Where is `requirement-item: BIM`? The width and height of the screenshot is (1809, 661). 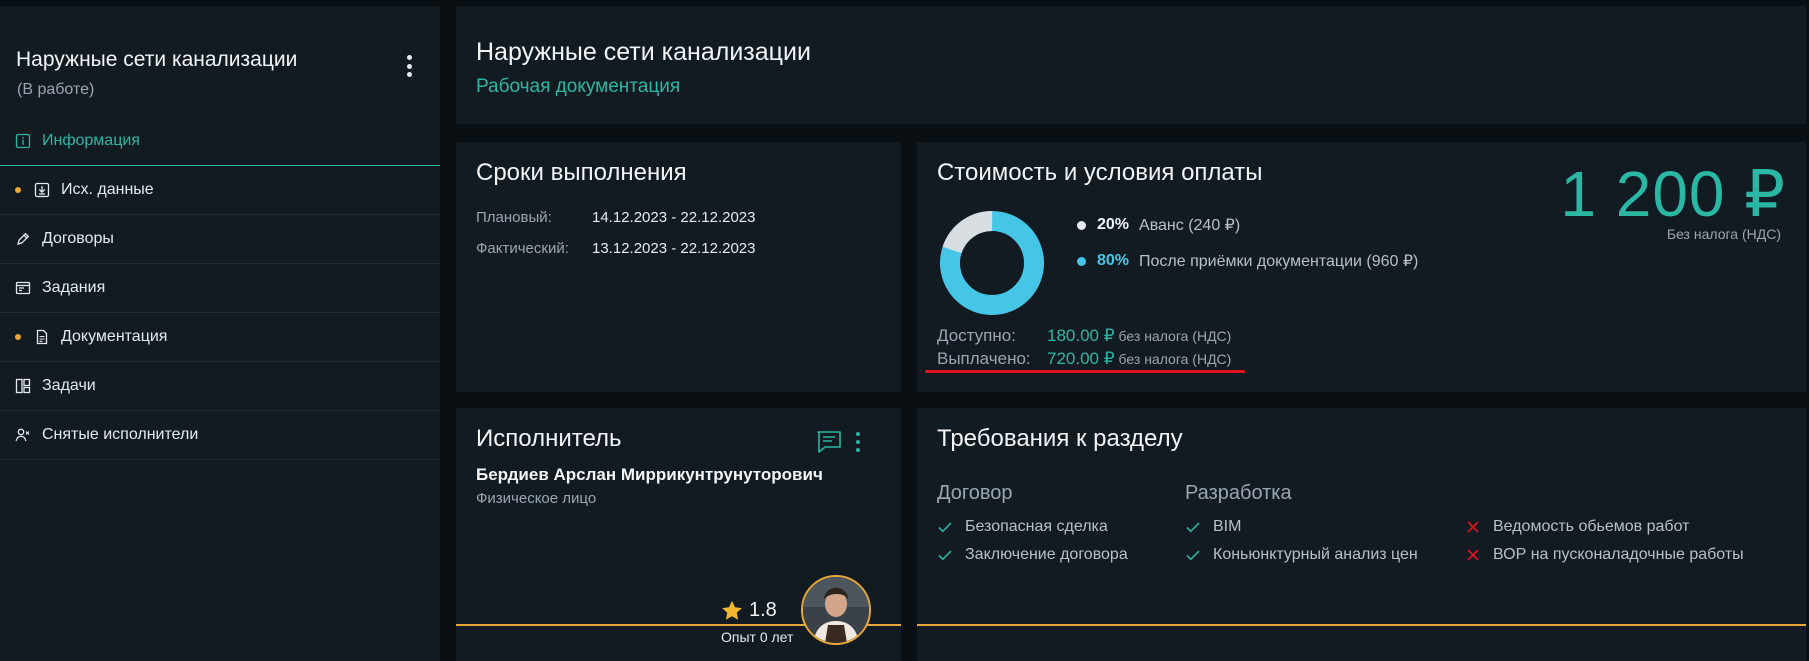
requirement-item: BIM is located at coordinates (1301, 527).